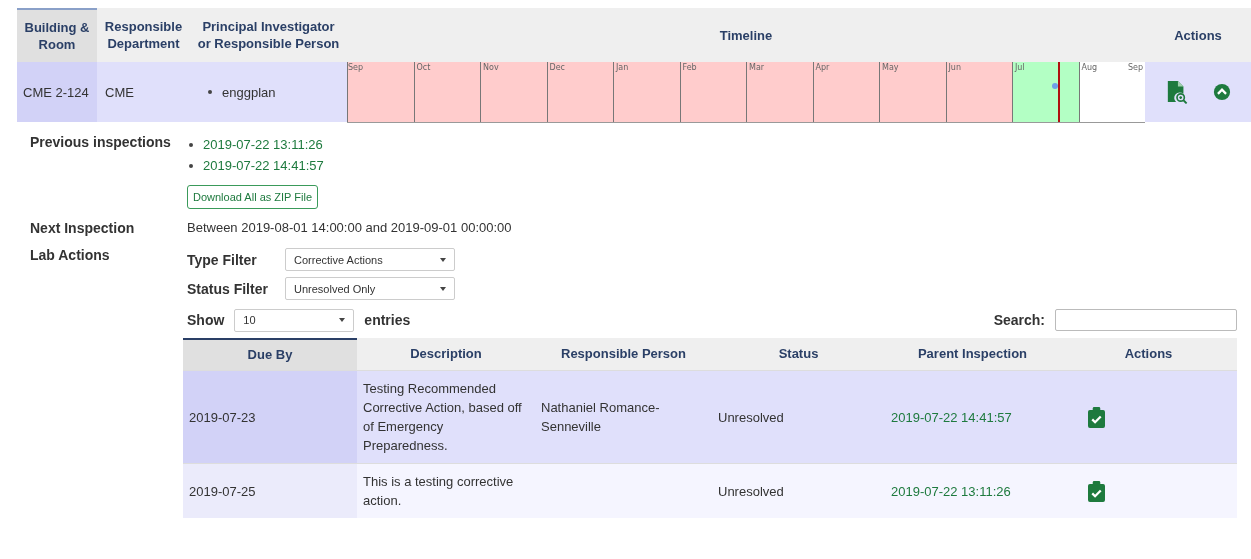 Image resolution: width=1251 pixels, height=559 pixels. Describe the element at coordinates (601, 417) in the screenshot. I see `table-cell-text: Nathaniel Romance-Senneville` at that location.